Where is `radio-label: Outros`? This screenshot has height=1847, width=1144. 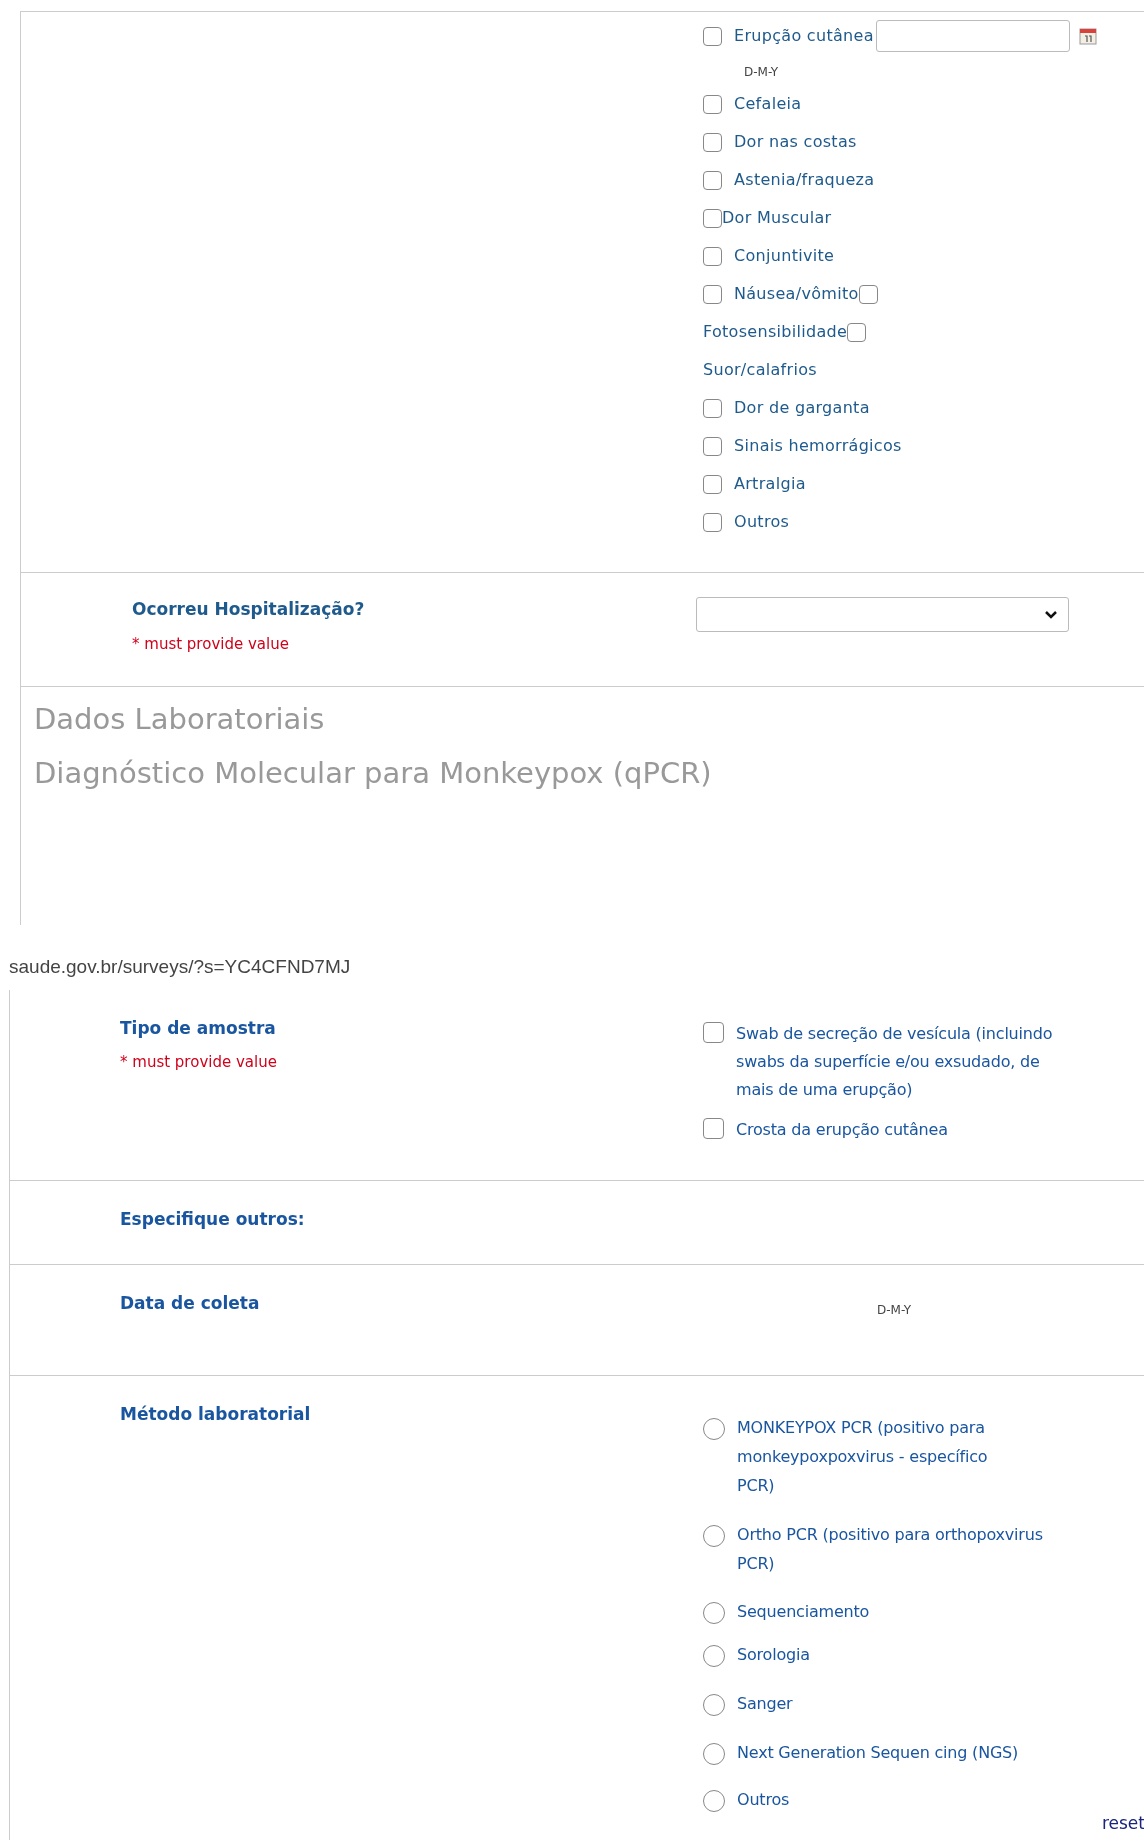
radio-label: Outros is located at coordinates (763, 1799).